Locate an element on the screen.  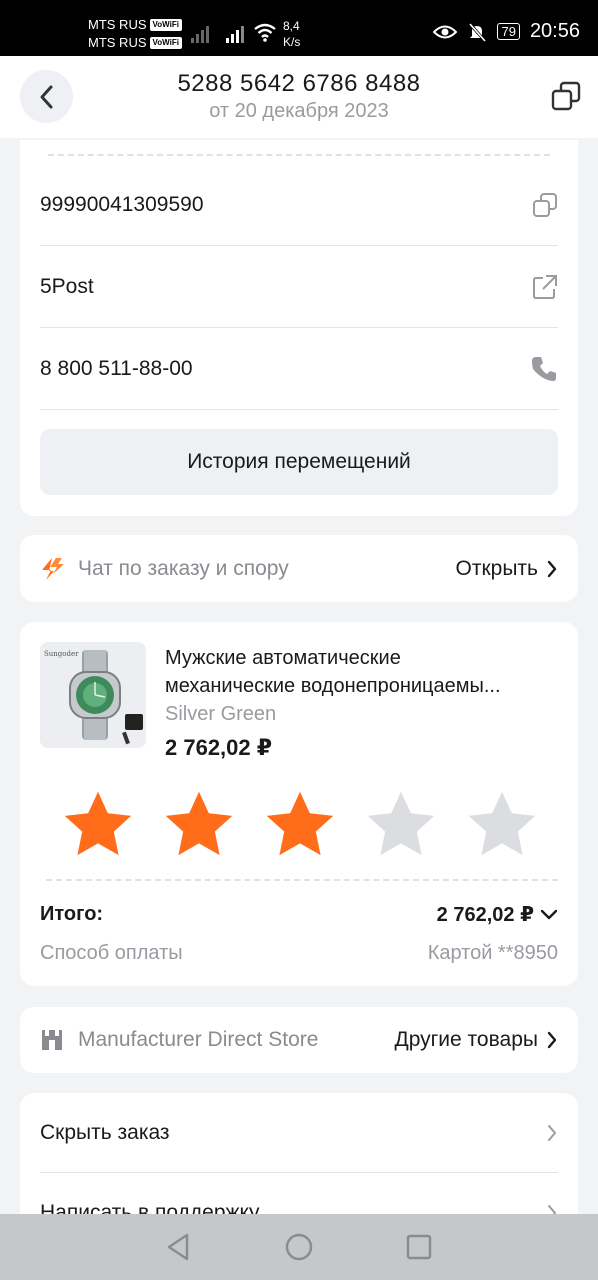
carrier-info: MTS RUS VoWiFi MTS RUS VoWiFi is located at coordinates (135, 34).